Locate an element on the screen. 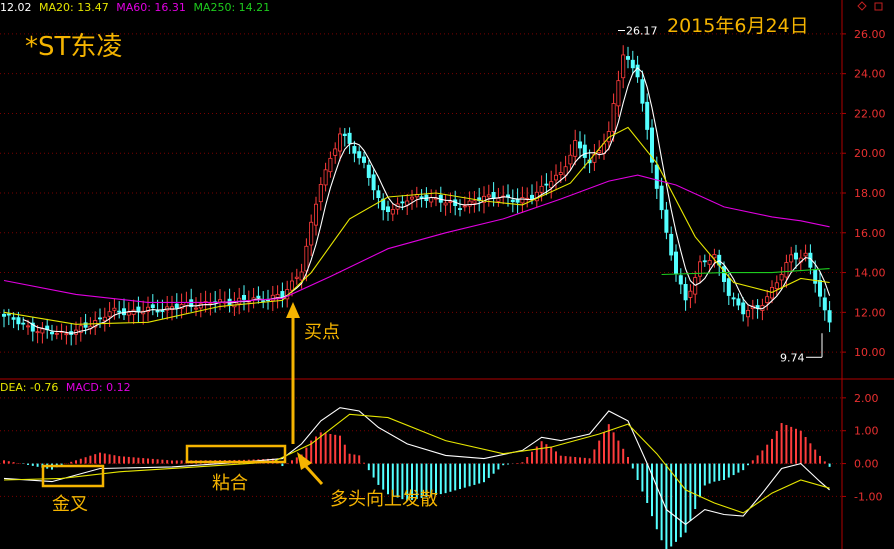 The width and height of the screenshot is (894, 549). price-tick-label: 12.00 is located at coordinates (870, 312).